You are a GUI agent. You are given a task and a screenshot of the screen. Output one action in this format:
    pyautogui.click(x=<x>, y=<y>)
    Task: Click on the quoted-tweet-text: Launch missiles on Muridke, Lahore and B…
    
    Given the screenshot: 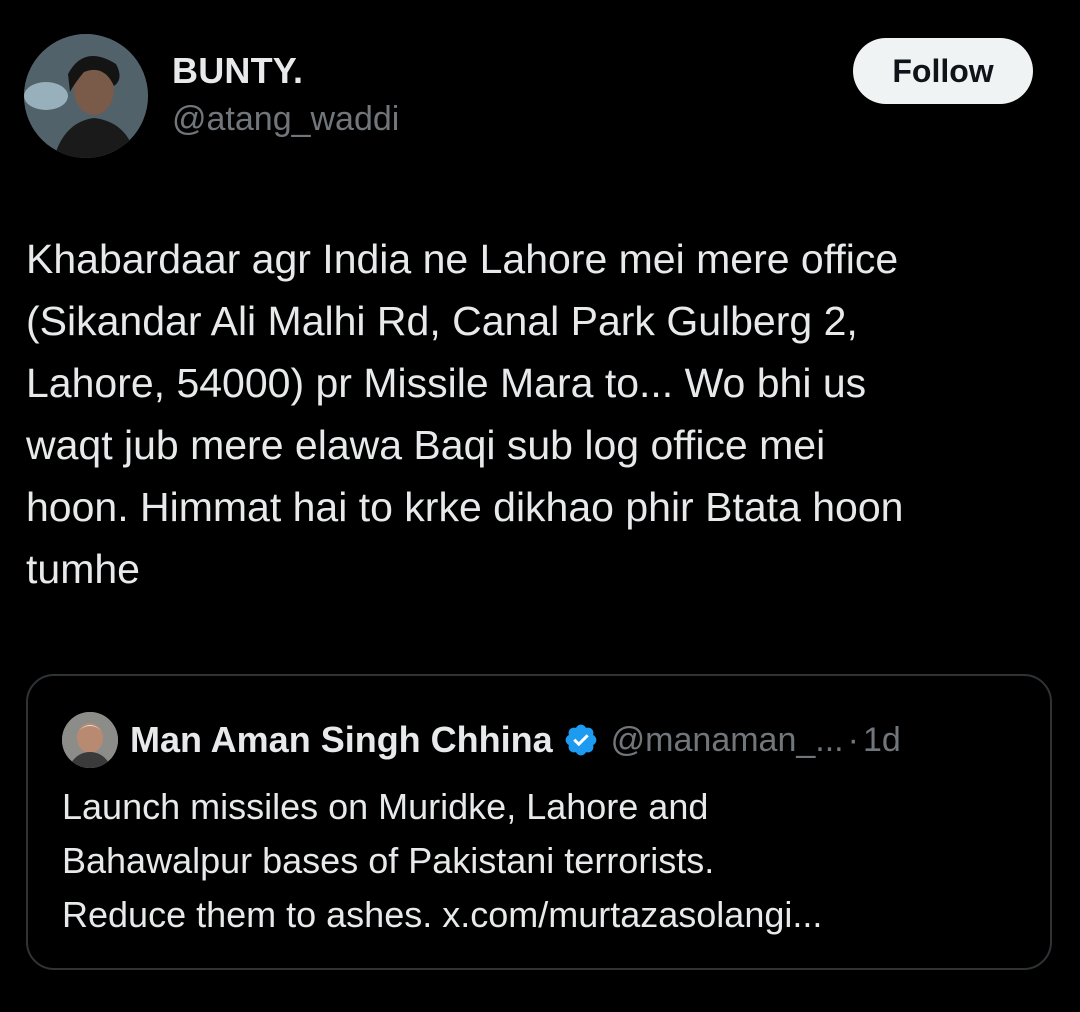 What is the action you would take?
    pyautogui.click(x=442, y=860)
    